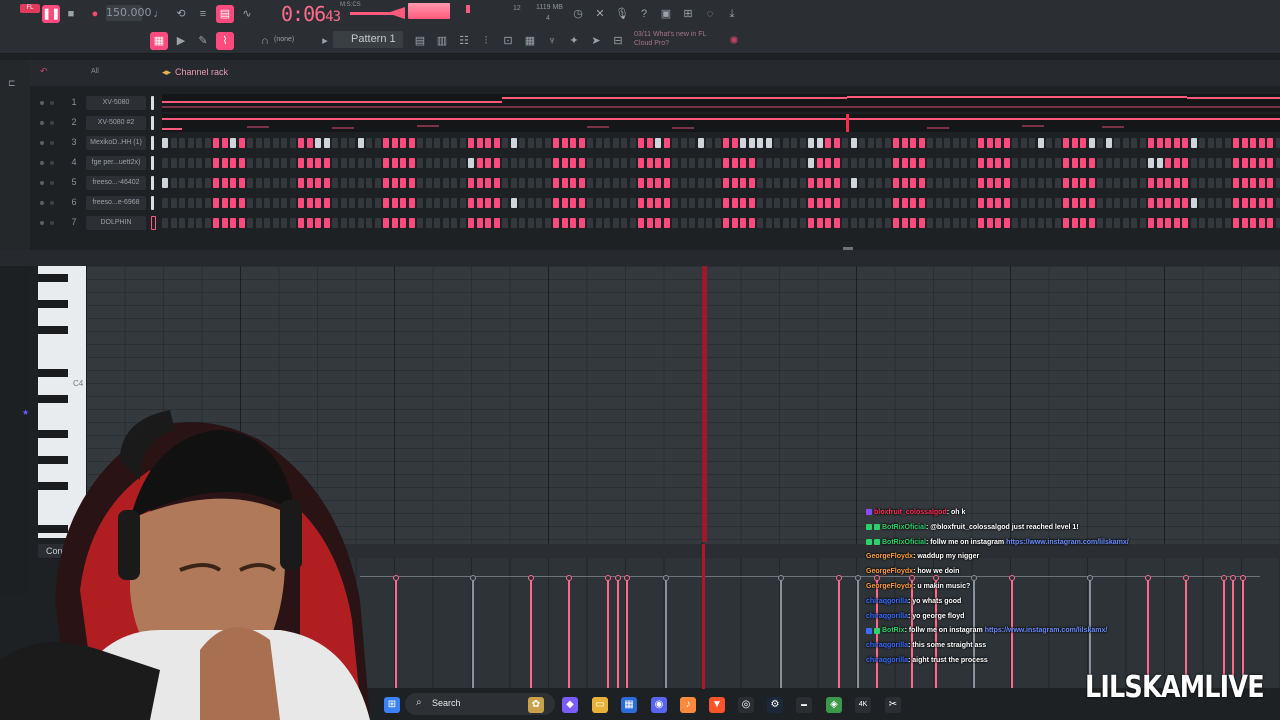 The image size is (1280, 720). Describe the element at coordinates (442, 41) in the screenshot. I see `piano-roll-icon: ▥` at that location.